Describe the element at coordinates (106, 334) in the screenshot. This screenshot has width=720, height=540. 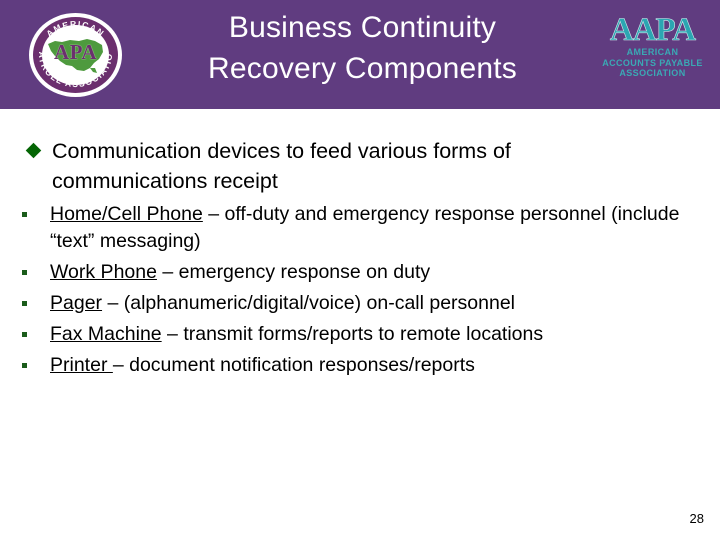
I see `sub-bullet-term: Fax Machine` at that location.